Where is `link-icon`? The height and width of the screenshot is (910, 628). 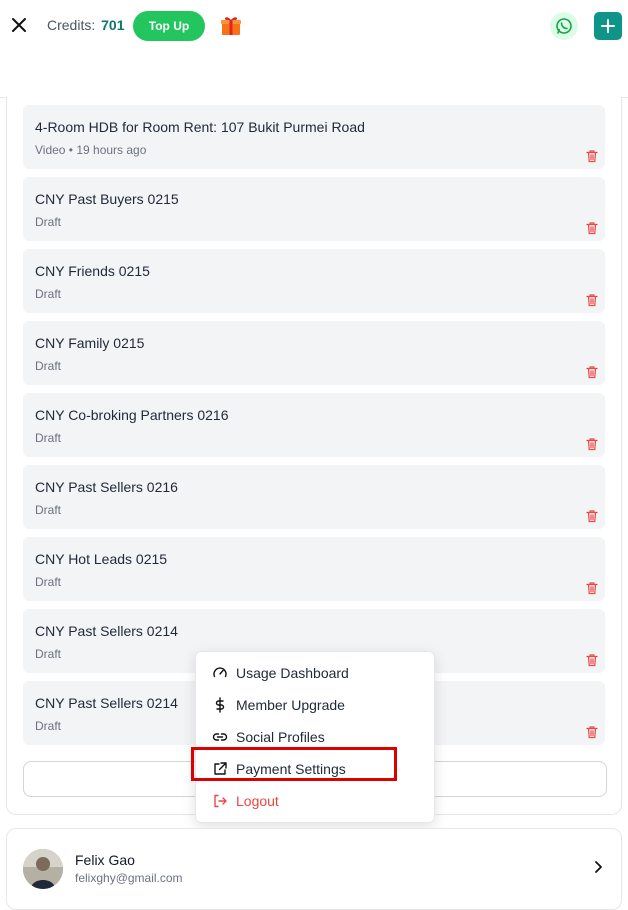
link-icon is located at coordinates (220, 737).